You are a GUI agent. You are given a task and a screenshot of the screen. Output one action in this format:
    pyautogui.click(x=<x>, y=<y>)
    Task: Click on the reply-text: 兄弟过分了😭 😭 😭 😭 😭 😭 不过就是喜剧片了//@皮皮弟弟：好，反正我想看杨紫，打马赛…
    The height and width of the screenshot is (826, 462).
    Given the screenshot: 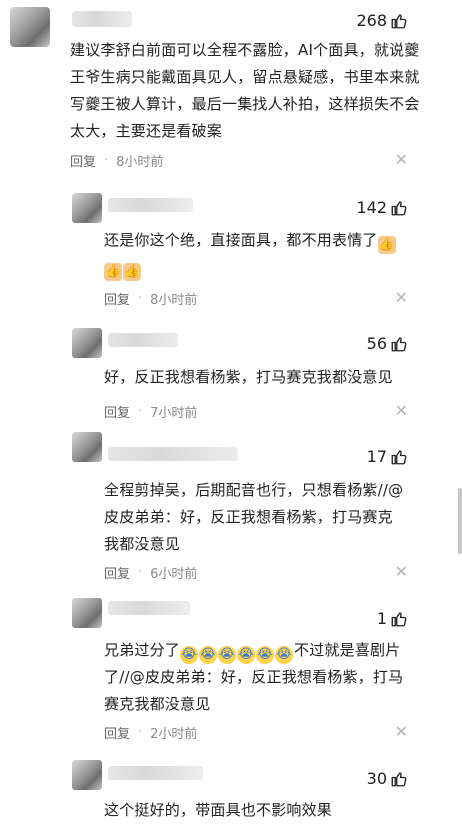 What is the action you would take?
    pyautogui.click(x=257, y=677)
    